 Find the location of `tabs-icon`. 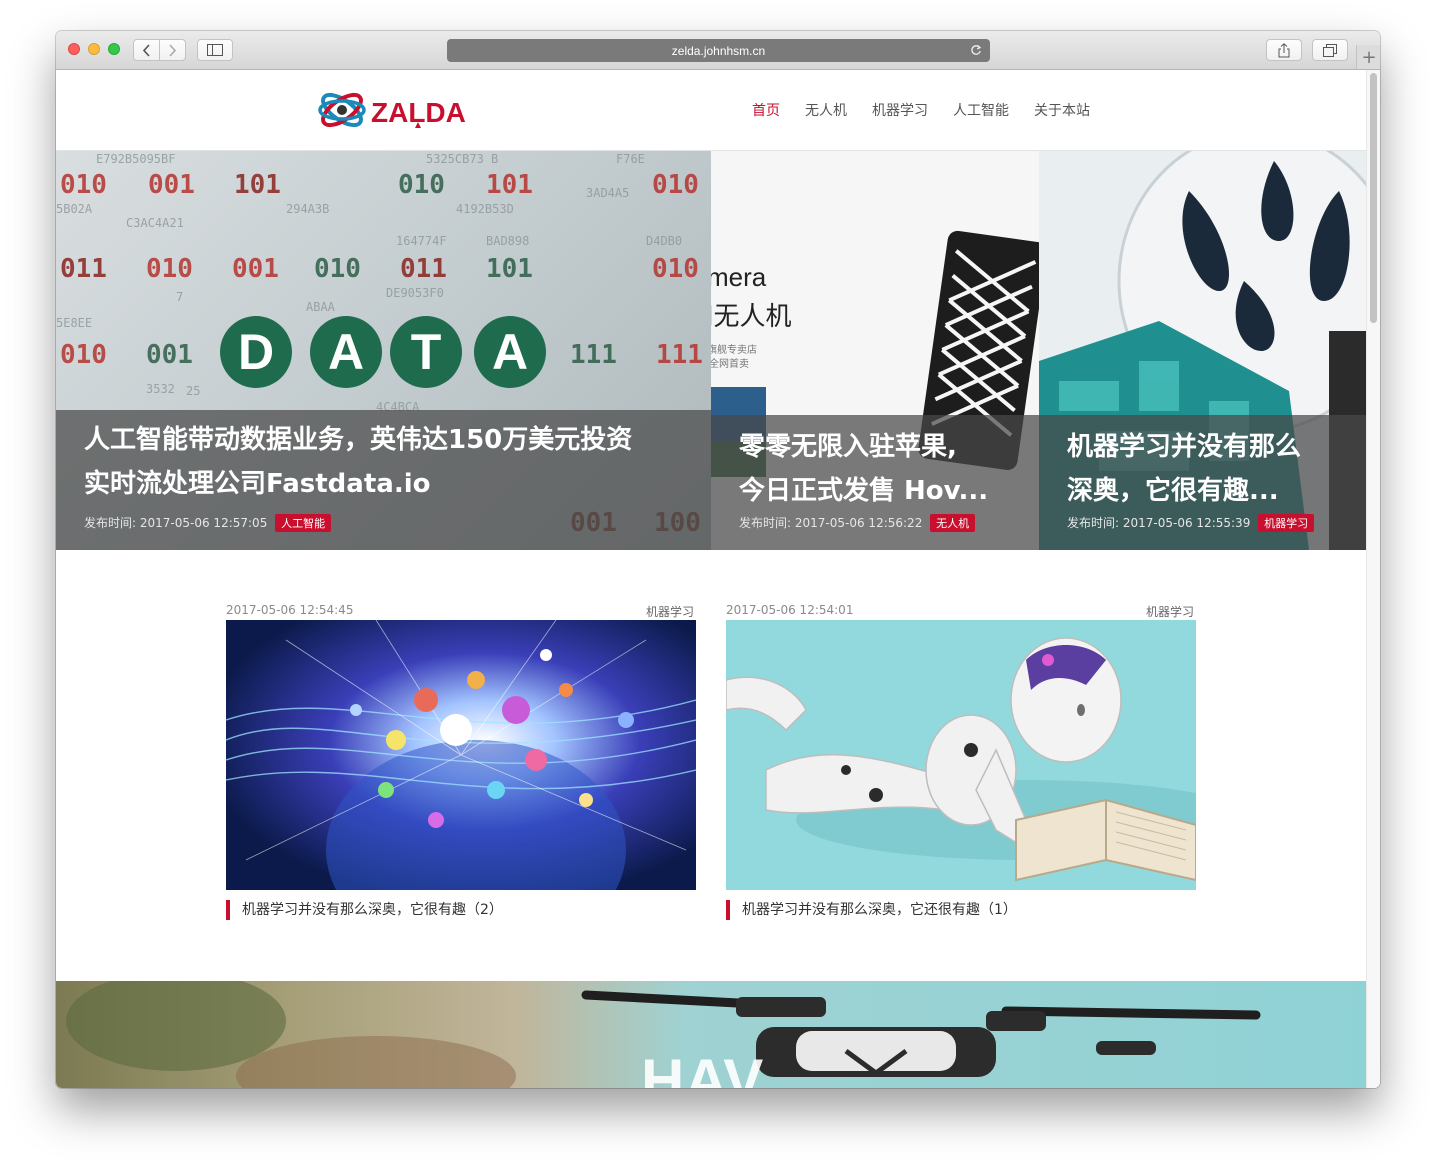

tabs-icon is located at coordinates (1330, 50).